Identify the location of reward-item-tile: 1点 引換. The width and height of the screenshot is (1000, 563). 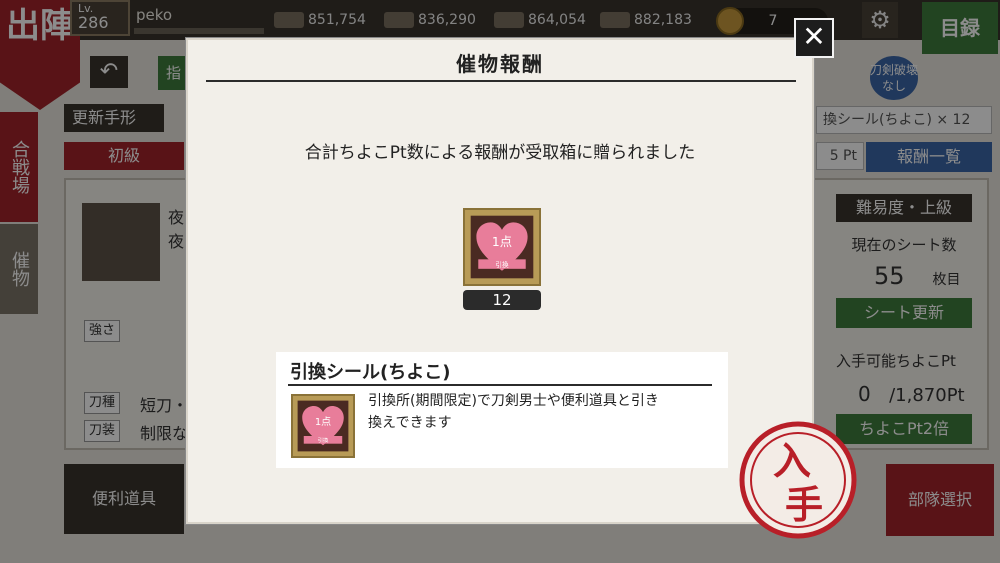
(502, 247).